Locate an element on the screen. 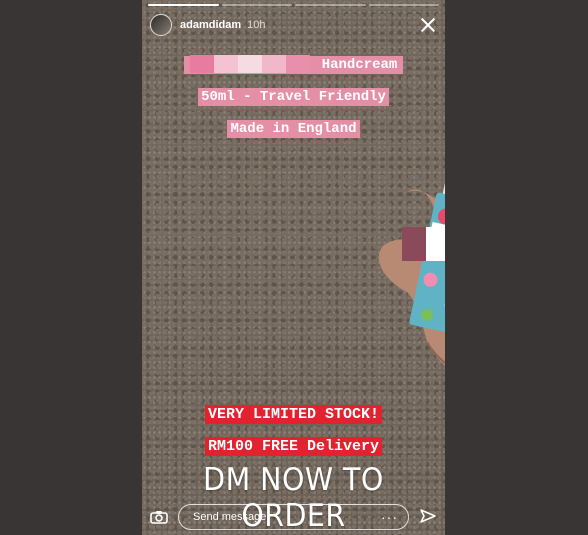 Image resolution: width=588 pixels, height=535 pixels. story-progress-bar is located at coordinates (293, 5).